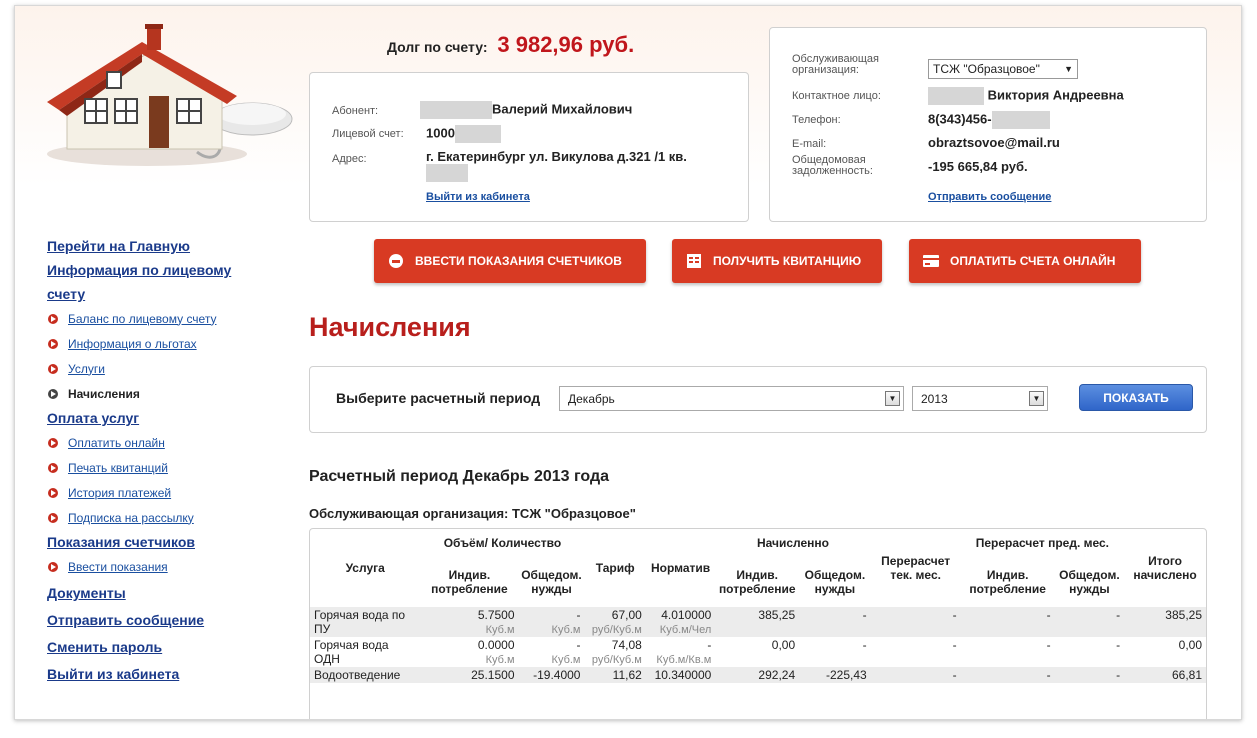  What do you see at coordinates (1089, 582) in the screenshot?
I see `header-recalc-common: Общедом. нужды` at bounding box center [1089, 582].